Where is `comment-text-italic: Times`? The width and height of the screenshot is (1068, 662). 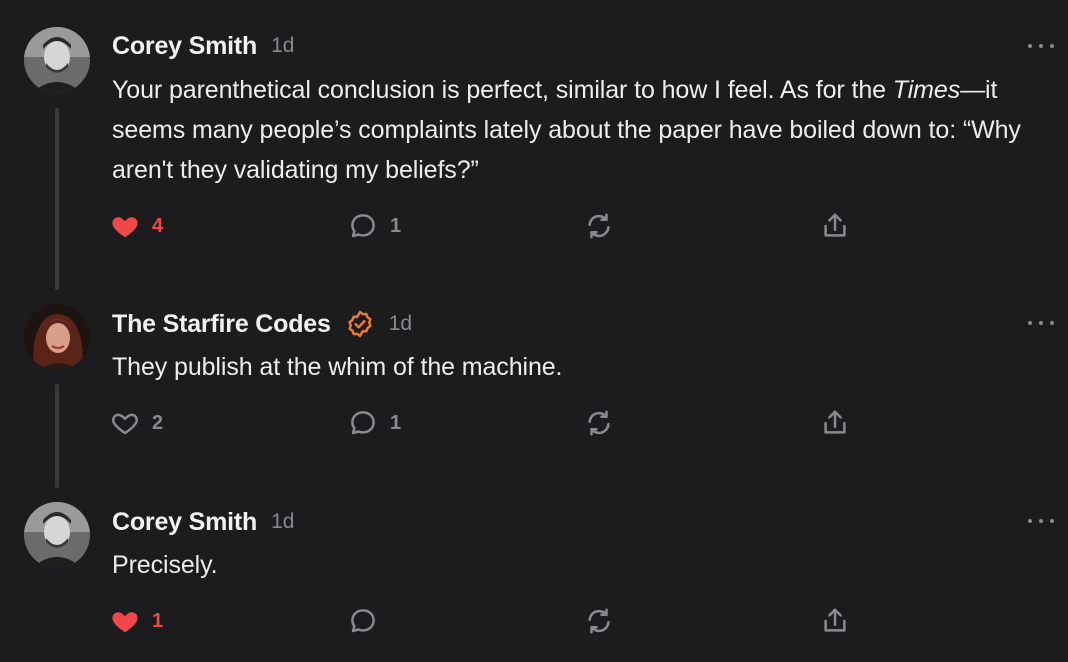 comment-text-italic: Times is located at coordinates (926, 90).